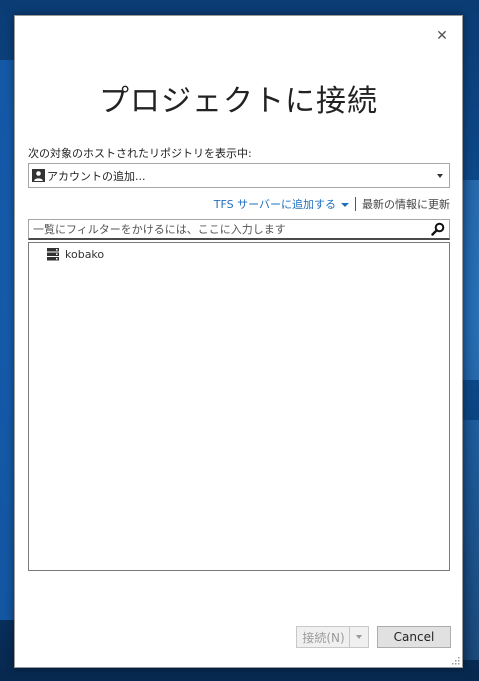 The height and width of the screenshot is (681, 479). Describe the element at coordinates (345, 205) in the screenshot. I see `caret-down-icon` at that location.